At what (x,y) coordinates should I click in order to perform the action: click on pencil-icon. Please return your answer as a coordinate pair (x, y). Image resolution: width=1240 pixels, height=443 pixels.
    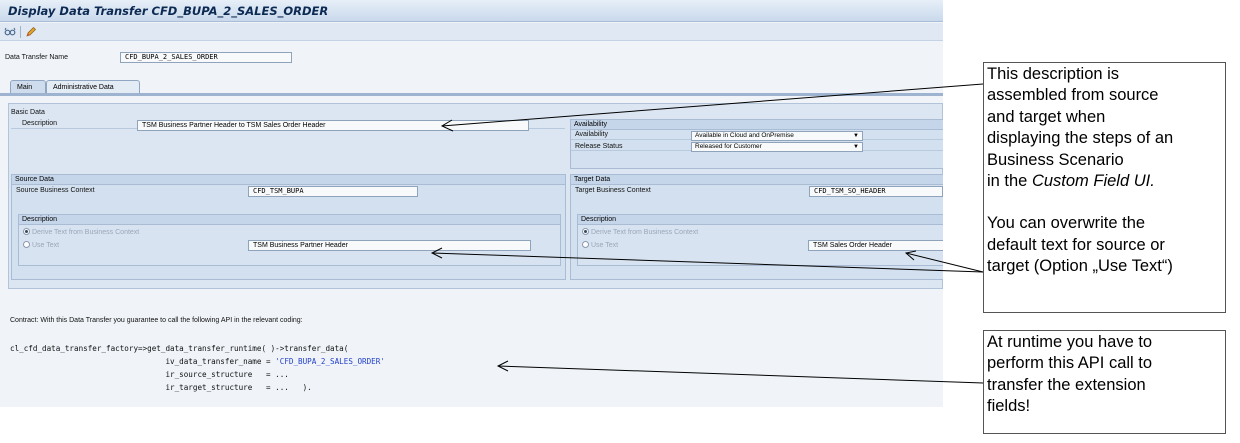
    Looking at the image, I should click on (31, 32).